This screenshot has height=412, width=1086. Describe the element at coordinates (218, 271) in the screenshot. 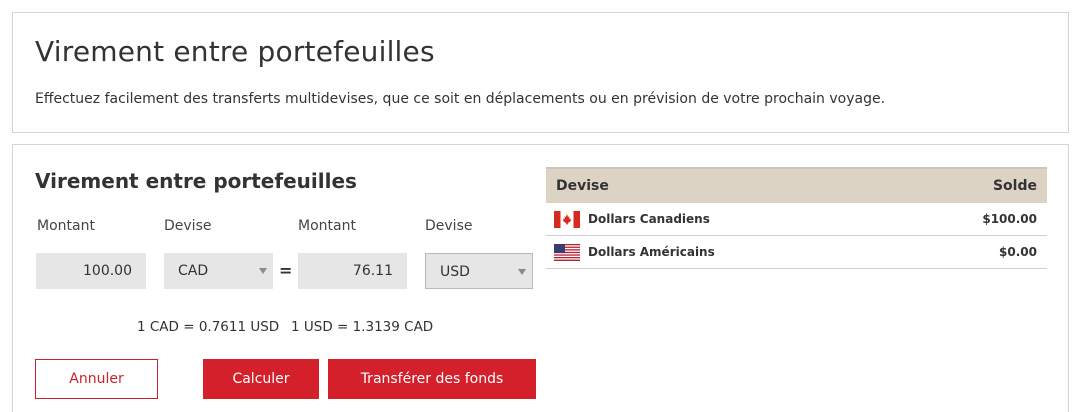

I see `from-currency-select: CAD` at that location.